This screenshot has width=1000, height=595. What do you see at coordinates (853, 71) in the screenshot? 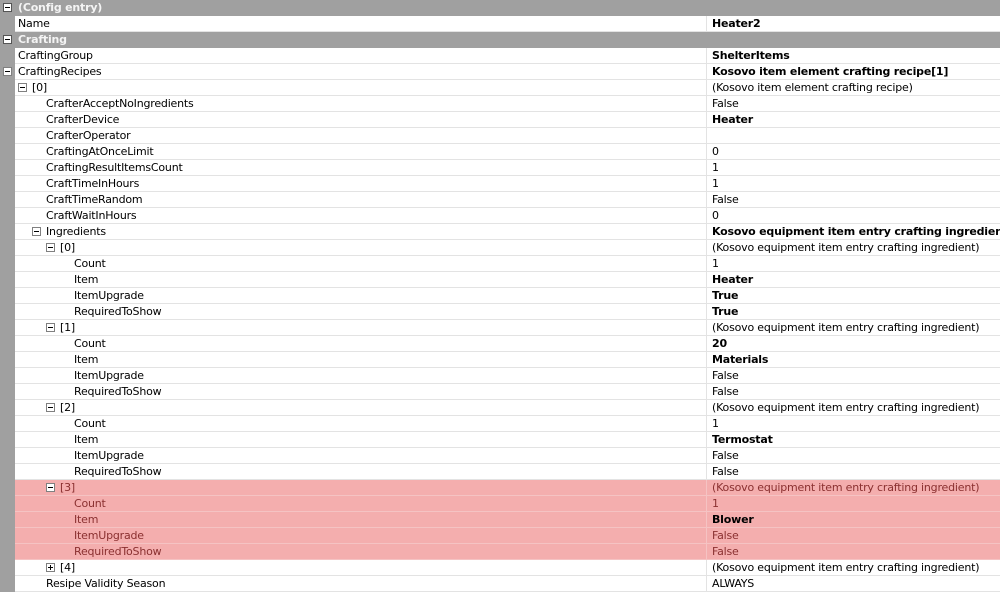
I see `property-value: Kosovo item element crafting recipe[1]` at bounding box center [853, 71].